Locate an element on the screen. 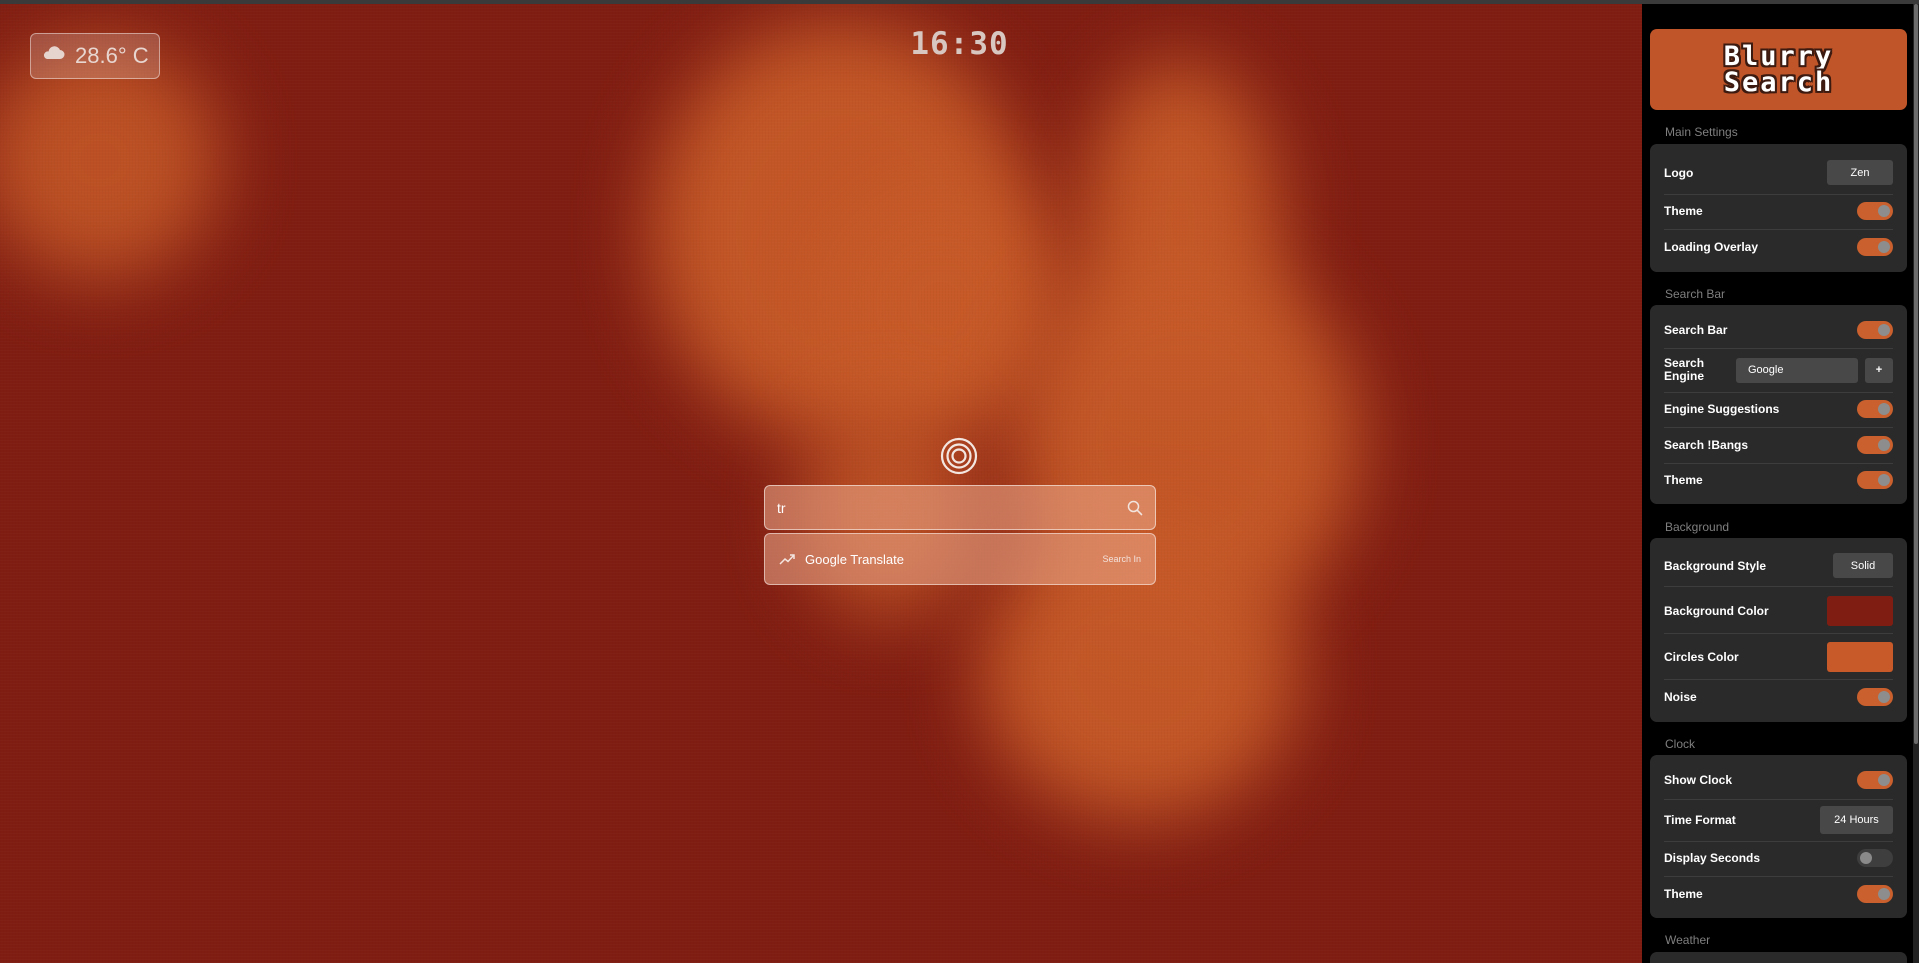  setting-search-bangs: Search !Bangs is located at coordinates (1778, 445).